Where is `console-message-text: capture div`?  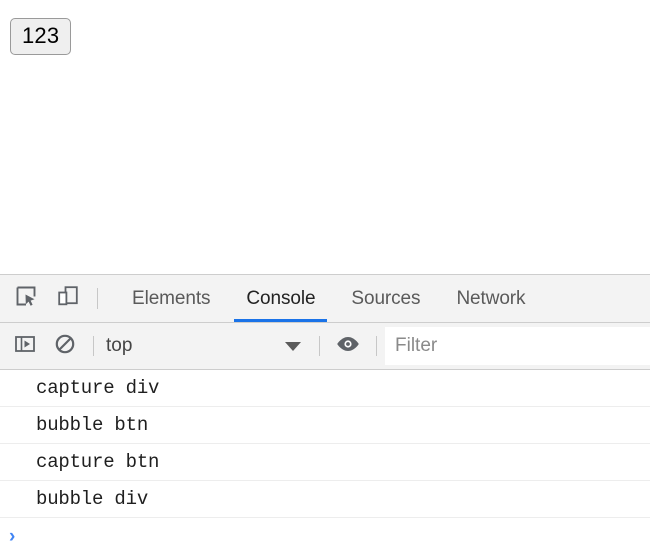
console-message-text: capture div is located at coordinates (98, 388).